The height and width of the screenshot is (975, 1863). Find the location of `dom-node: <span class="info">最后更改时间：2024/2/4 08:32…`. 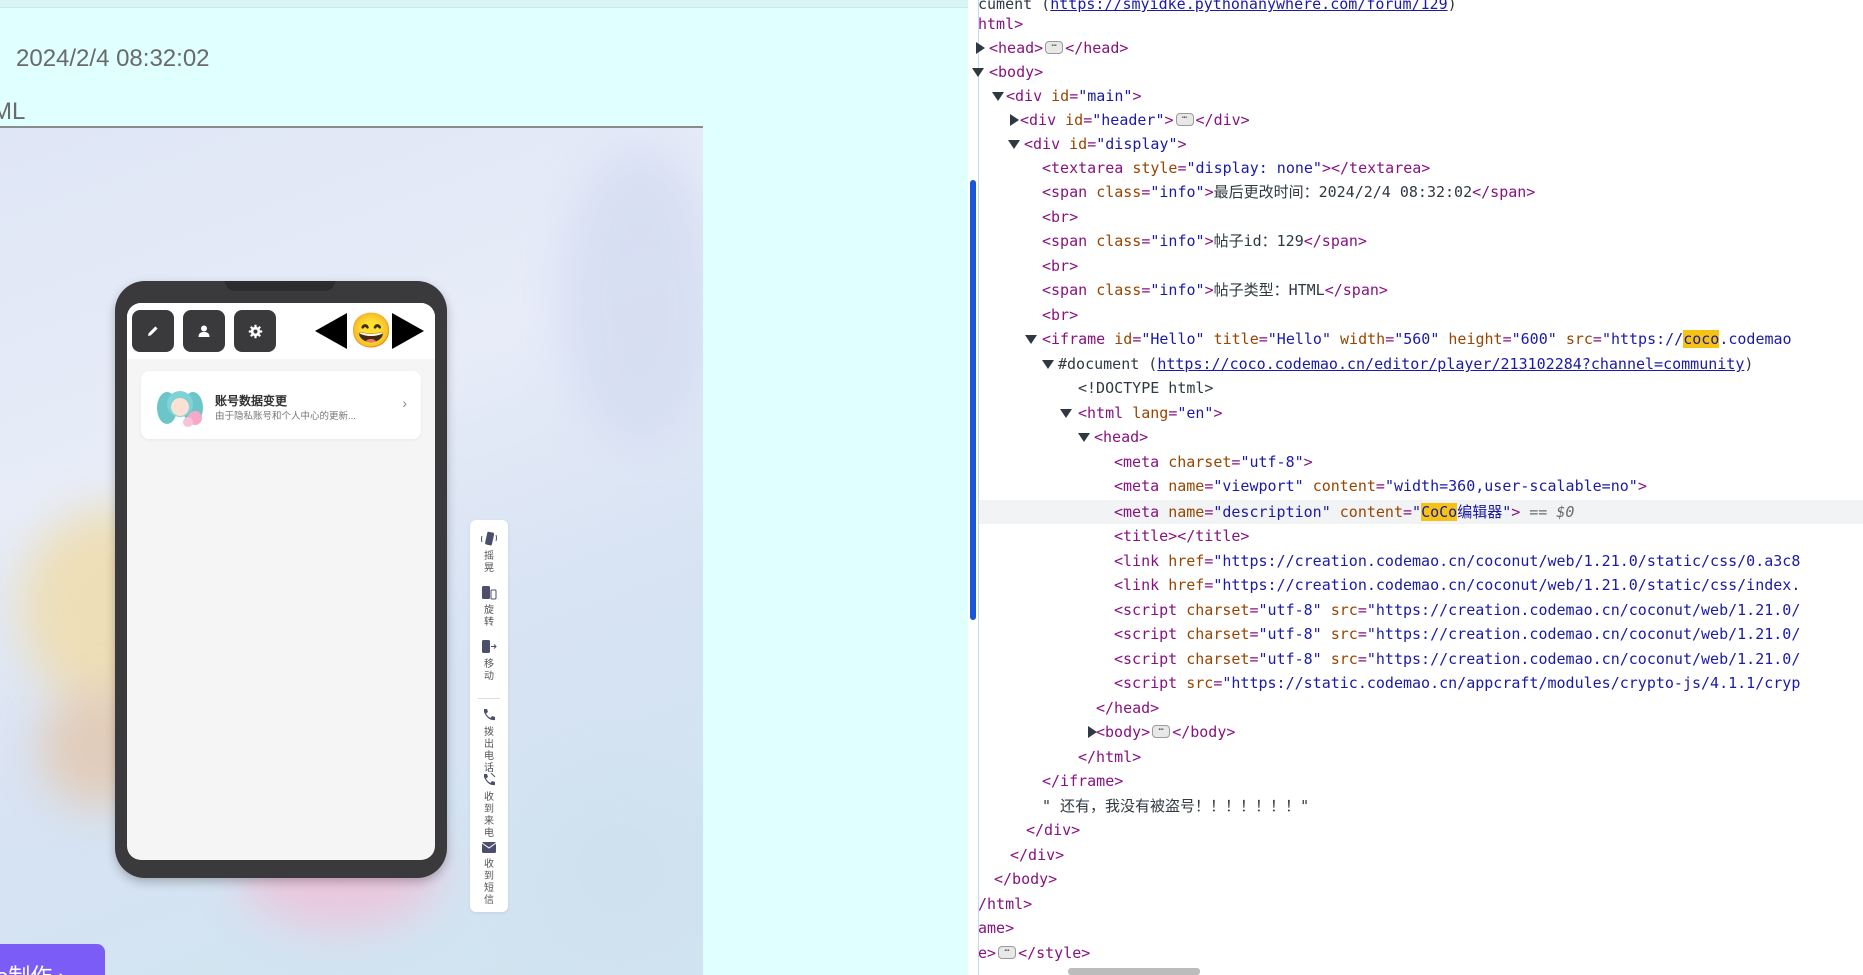

dom-node: <span class="info">最后更改时间：2024/2/4 08:32… is located at coordinates (1288, 192).